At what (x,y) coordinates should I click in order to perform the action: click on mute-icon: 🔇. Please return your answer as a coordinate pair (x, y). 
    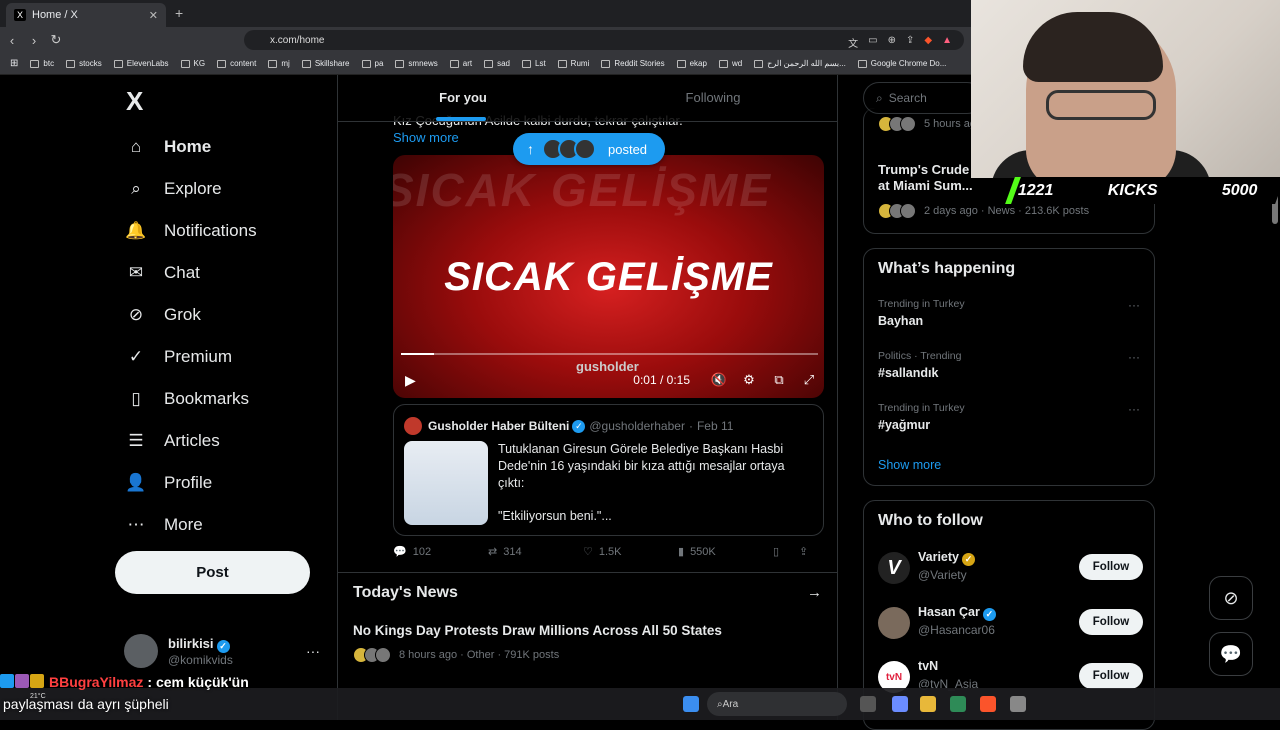
    Looking at the image, I should click on (719, 380).